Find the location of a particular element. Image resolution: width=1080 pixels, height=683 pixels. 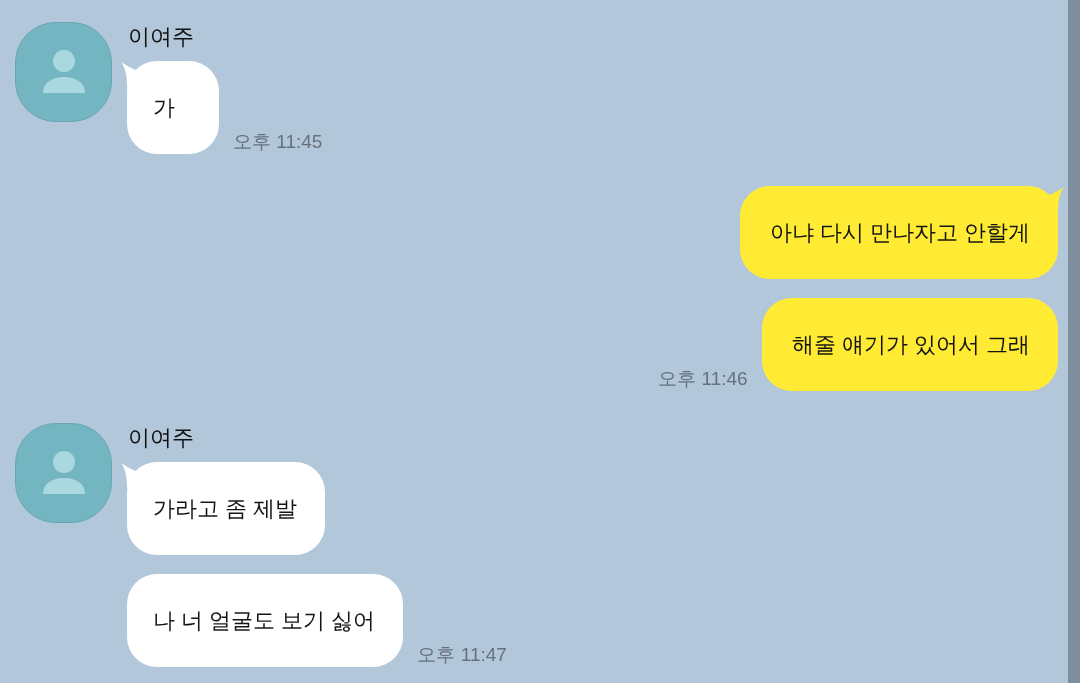

scrollbar is located at coordinates (1074, 341).